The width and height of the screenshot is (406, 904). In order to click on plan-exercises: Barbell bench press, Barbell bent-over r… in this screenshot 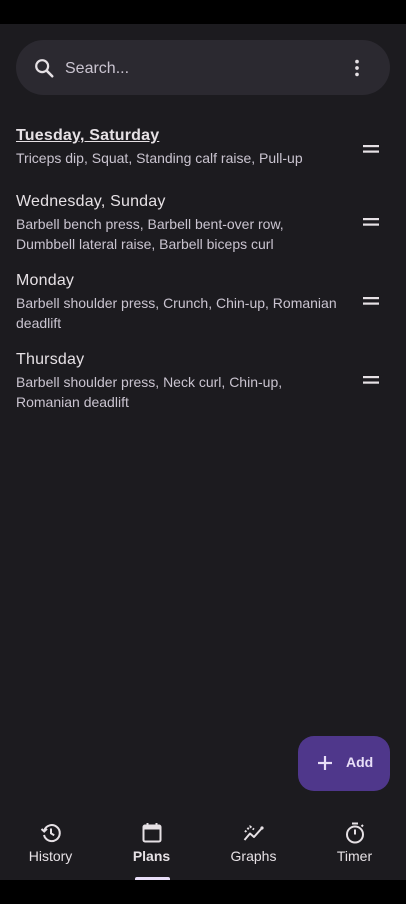, I will do `click(150, 234)`.